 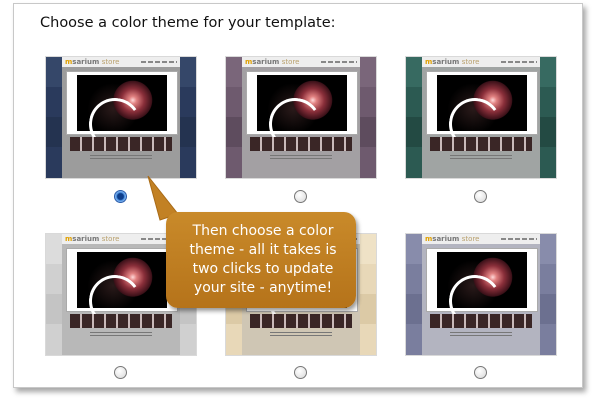 I want to click on theme-thumbnail-slate-blue: msarium store, so click(x=481, y=294).